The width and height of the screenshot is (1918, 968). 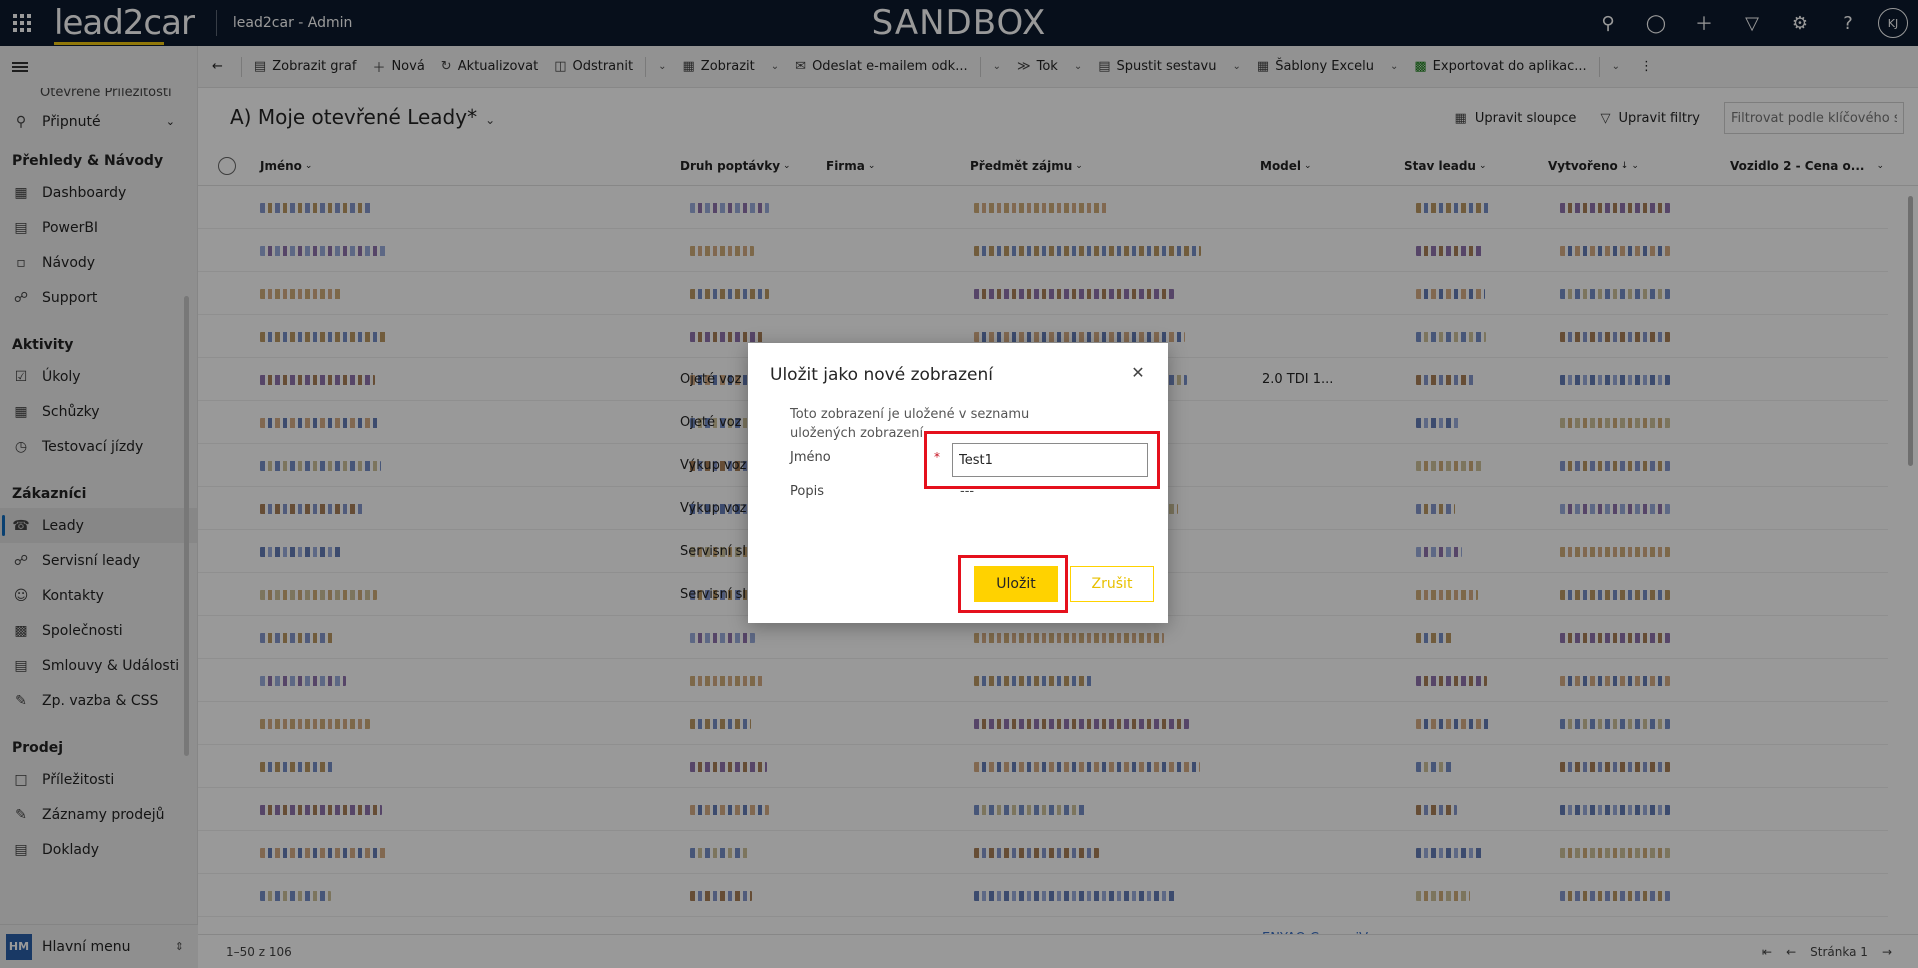 I want to click on view-name-input, so click(x=1050, y=460).